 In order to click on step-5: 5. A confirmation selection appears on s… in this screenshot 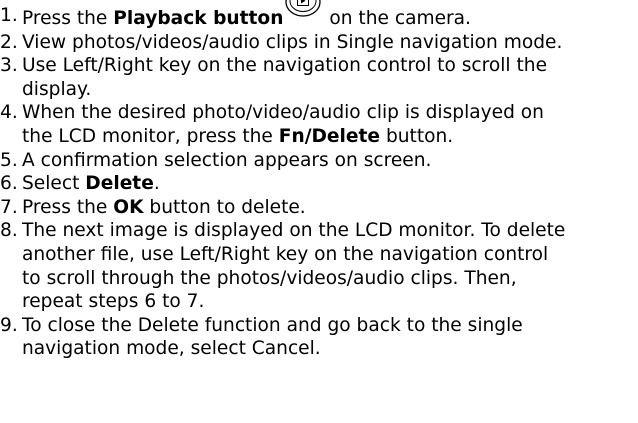, I will do `click(319, 161)`.